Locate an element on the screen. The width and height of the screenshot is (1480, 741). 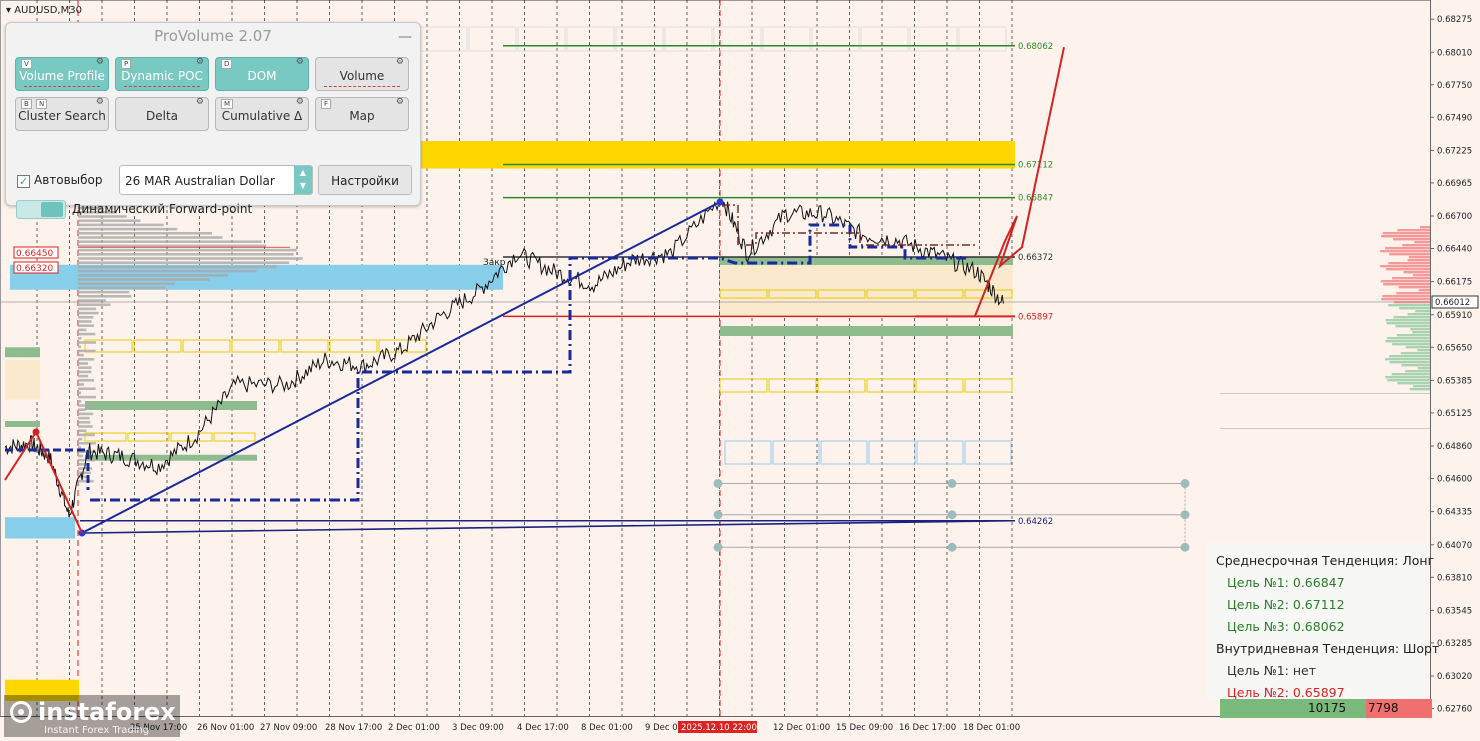
intraday-trend-title: Внутридневная Тенденция: Шорт is located at coordinates (1328, 648).